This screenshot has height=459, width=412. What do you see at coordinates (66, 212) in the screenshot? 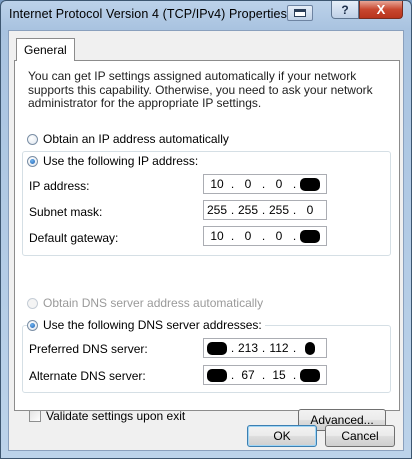
I see `subnet-mask-label: Subnet mask:` at bounding box center [66, 212].